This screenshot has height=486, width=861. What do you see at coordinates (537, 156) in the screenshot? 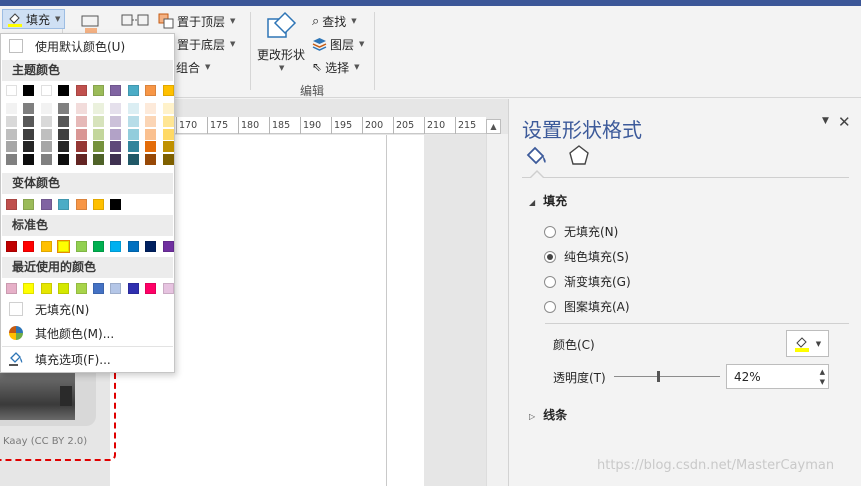
I see `fill-line-tab-icon` at bounding box center [537, 156].